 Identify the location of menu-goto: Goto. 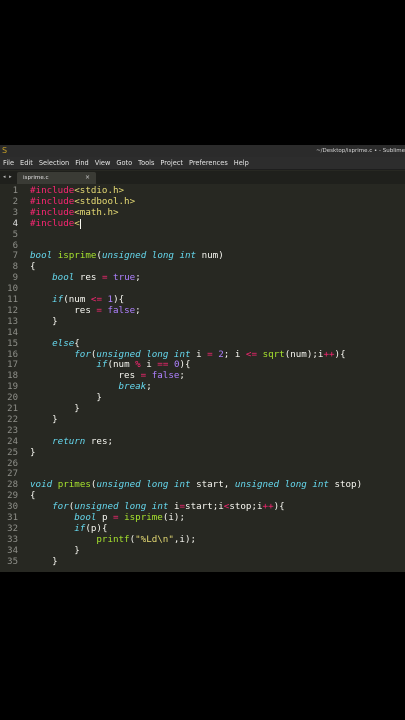
(124, 163).